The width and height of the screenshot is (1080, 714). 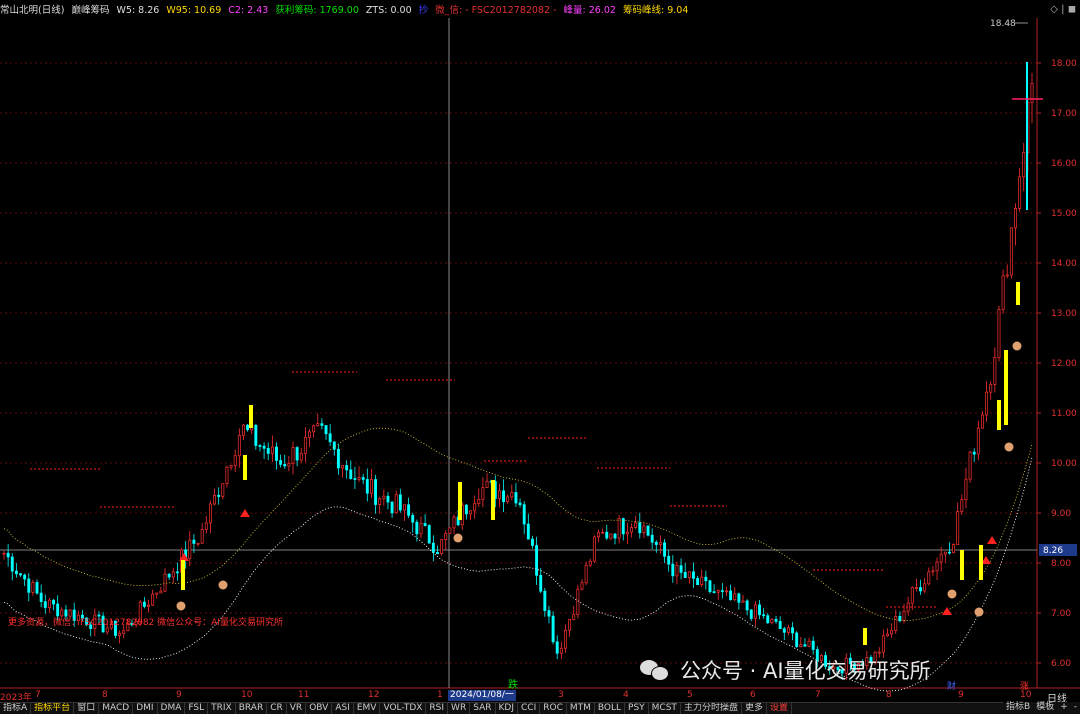 What do you see at coordinates (711, 708) in the screenshot?
I see `indicator-tab: 主力分时操盘` at bounding box center [711, 708].